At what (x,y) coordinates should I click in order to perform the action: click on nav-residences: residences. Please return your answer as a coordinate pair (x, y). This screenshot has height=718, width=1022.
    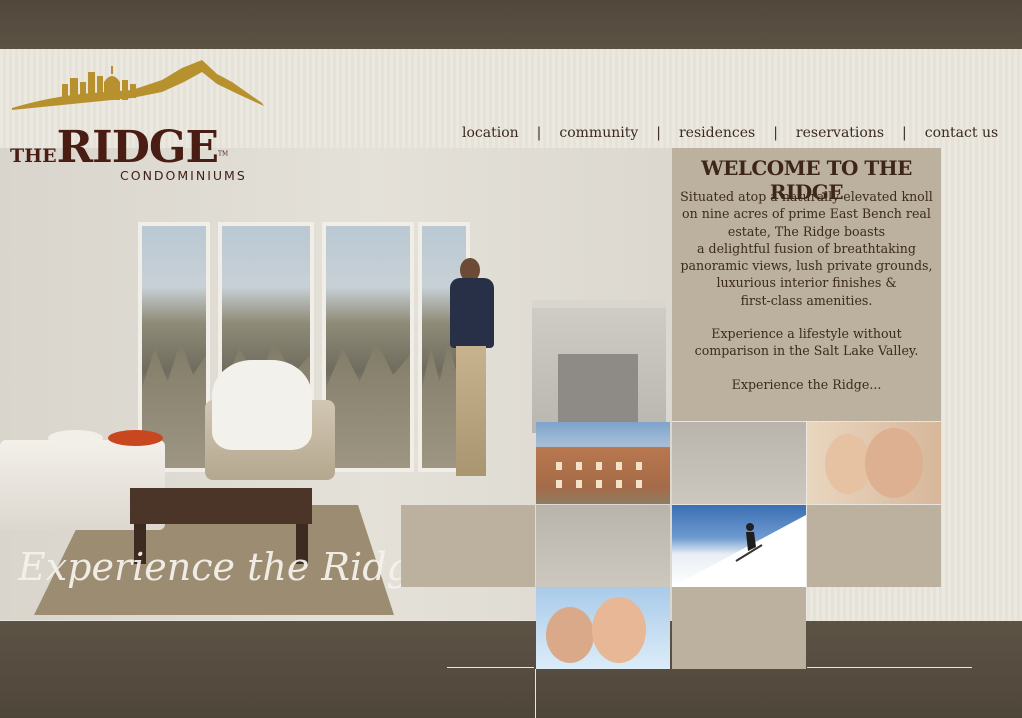
    Looking at the image, I should click on (717, 133).